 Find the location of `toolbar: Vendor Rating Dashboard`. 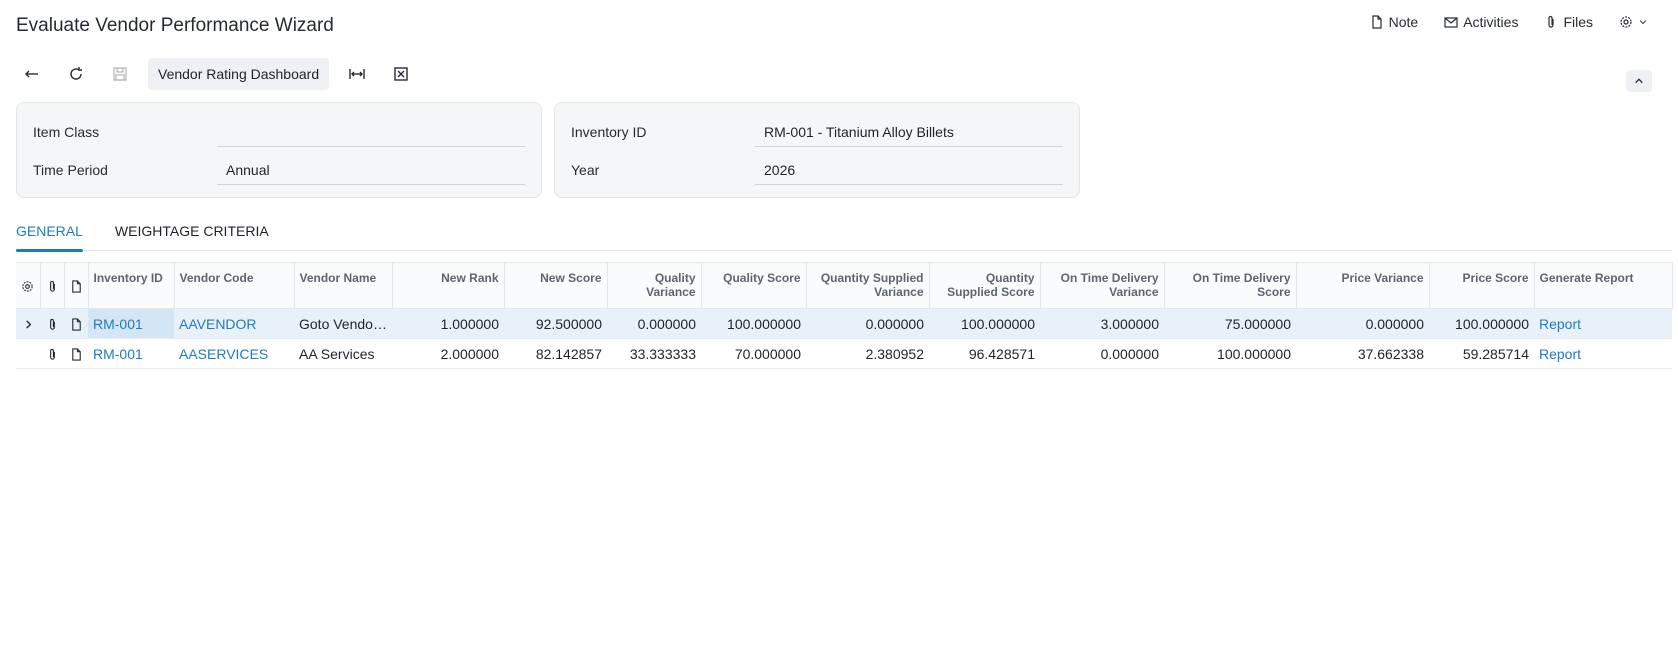

toolbar: Vendor Rating Dashboard is located at coordinates (222, 74).